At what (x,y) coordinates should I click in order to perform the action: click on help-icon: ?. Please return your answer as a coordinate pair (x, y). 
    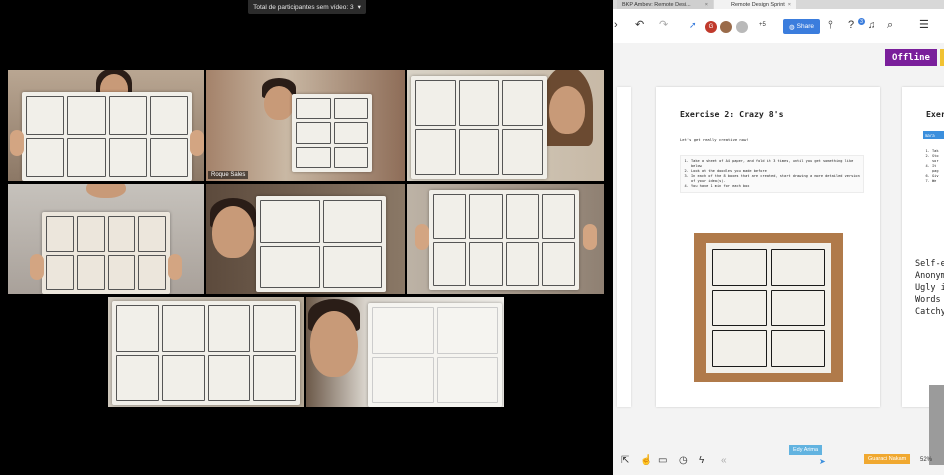
    Looking at the image, I should click on (851, 25).